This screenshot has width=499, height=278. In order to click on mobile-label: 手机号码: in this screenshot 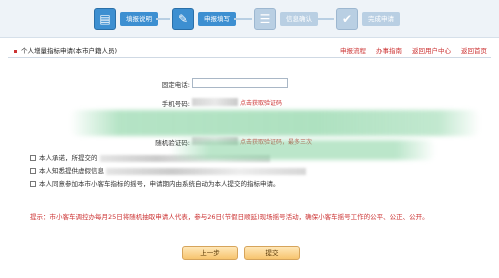, I will do `click(175, 104)`.